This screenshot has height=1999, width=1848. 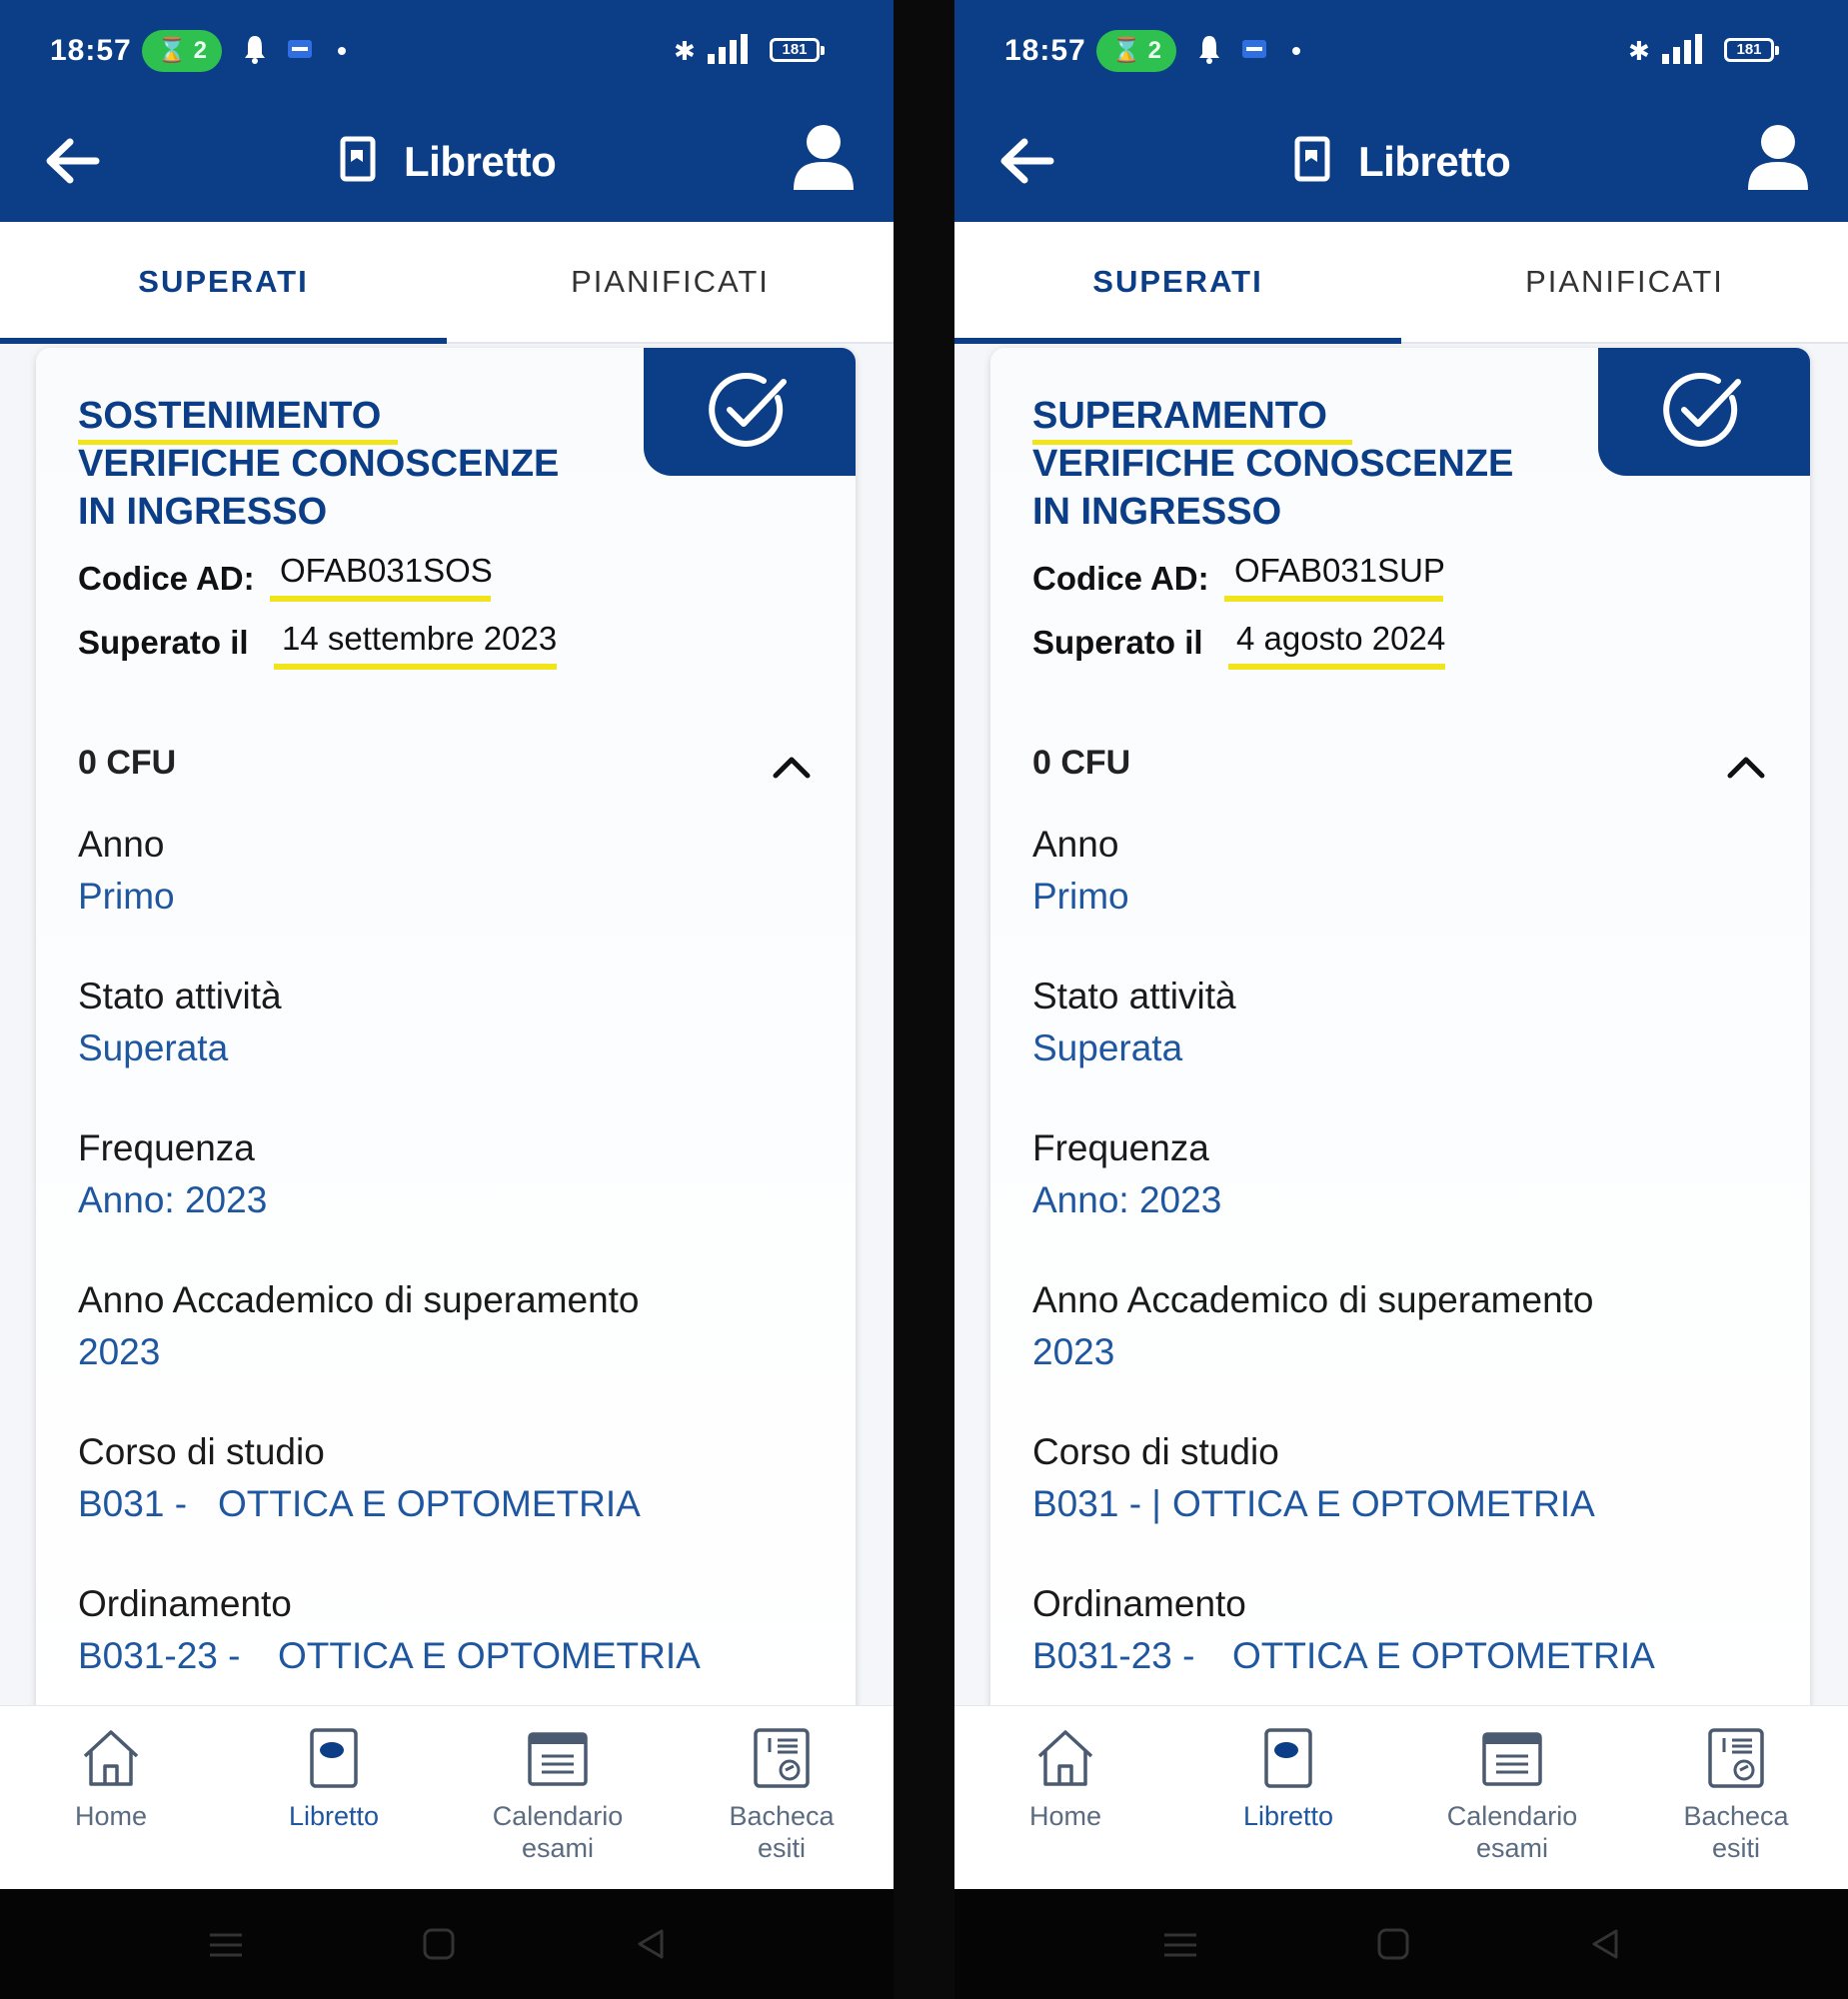 I want to click on cfu-value: 0 CFU, so click(x=1081, y=763).